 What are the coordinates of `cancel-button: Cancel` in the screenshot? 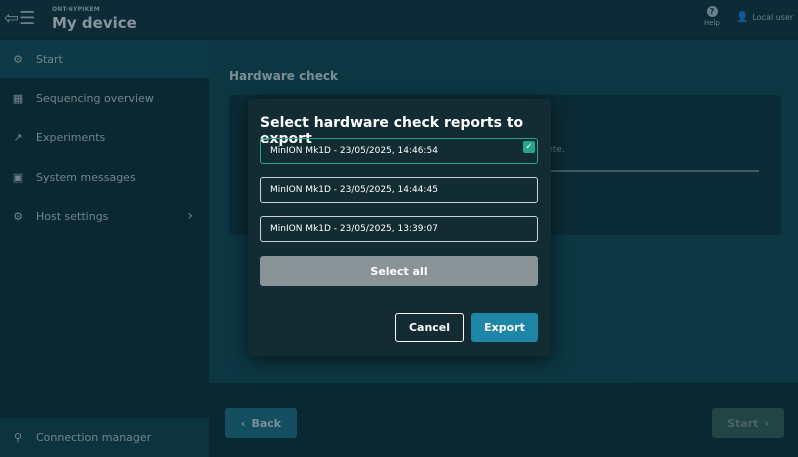 It's located at (429, 327).